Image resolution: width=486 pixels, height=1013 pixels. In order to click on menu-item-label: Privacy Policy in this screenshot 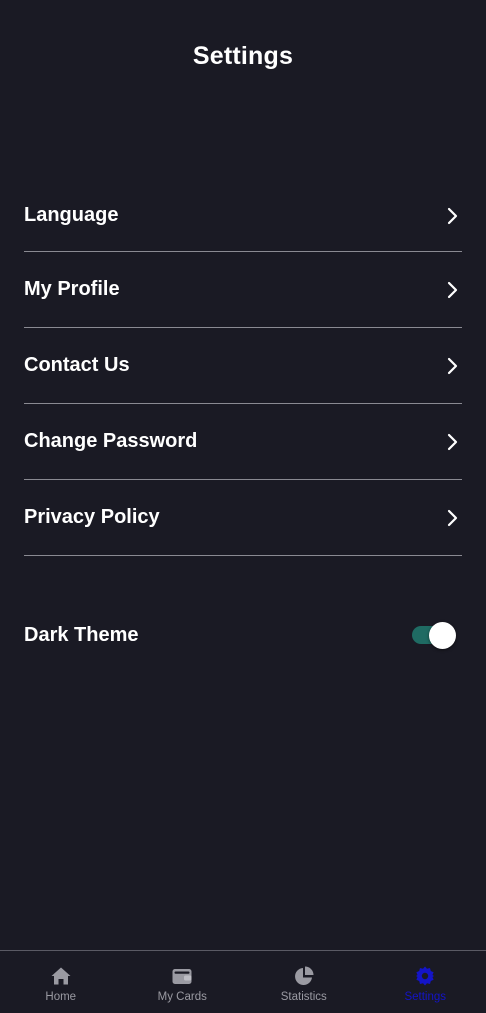, I will do `click(92, 517)`.